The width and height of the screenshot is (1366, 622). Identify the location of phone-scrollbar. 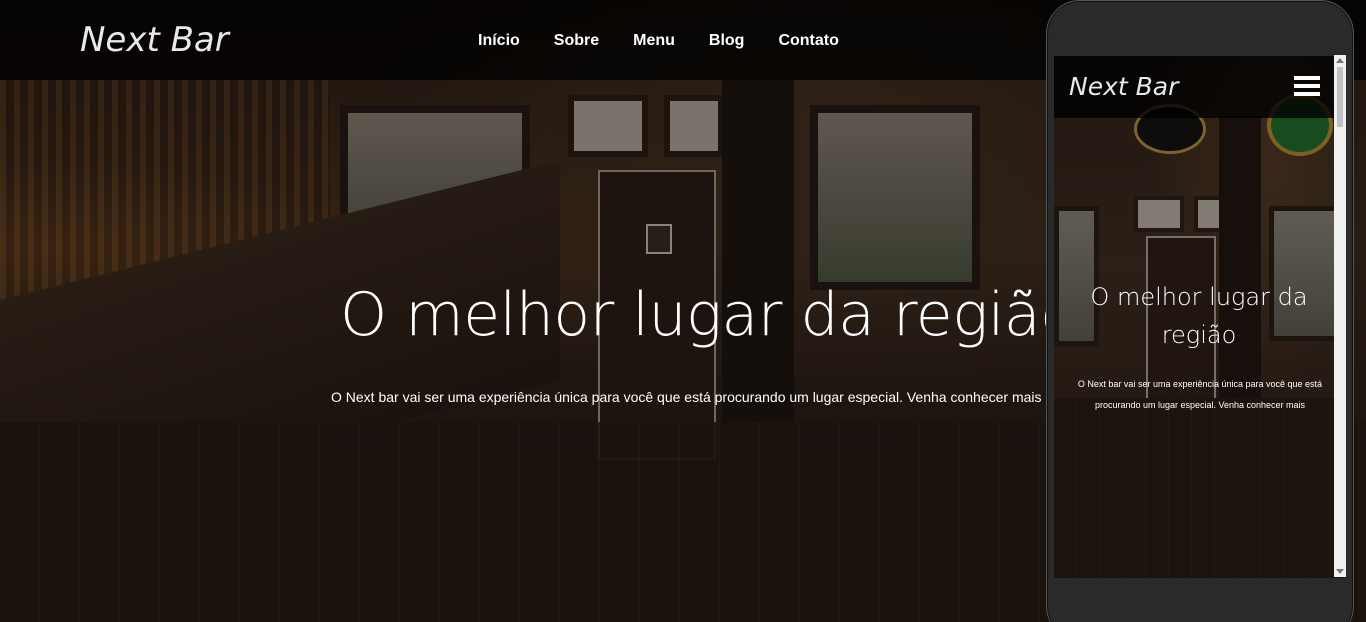
(1340, 316).